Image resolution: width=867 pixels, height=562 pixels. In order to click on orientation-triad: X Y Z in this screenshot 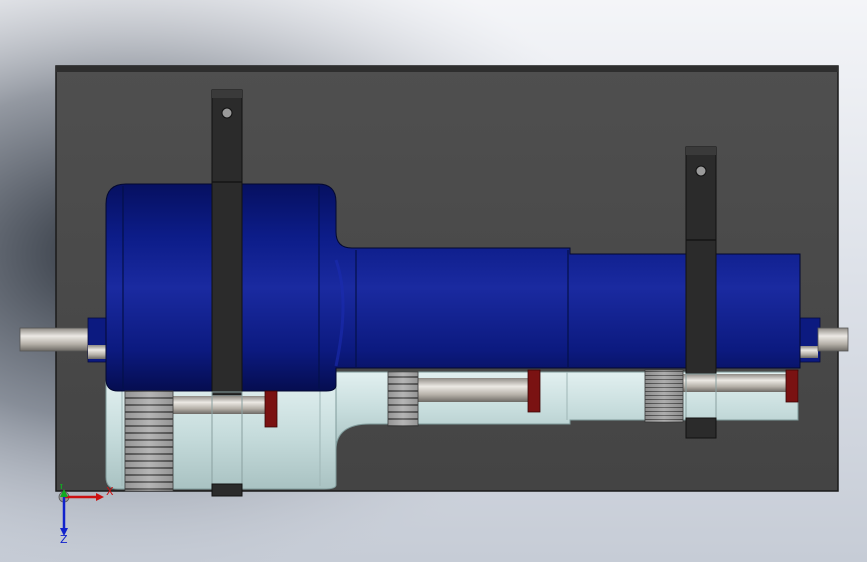, I will do `click(87, 512)`.